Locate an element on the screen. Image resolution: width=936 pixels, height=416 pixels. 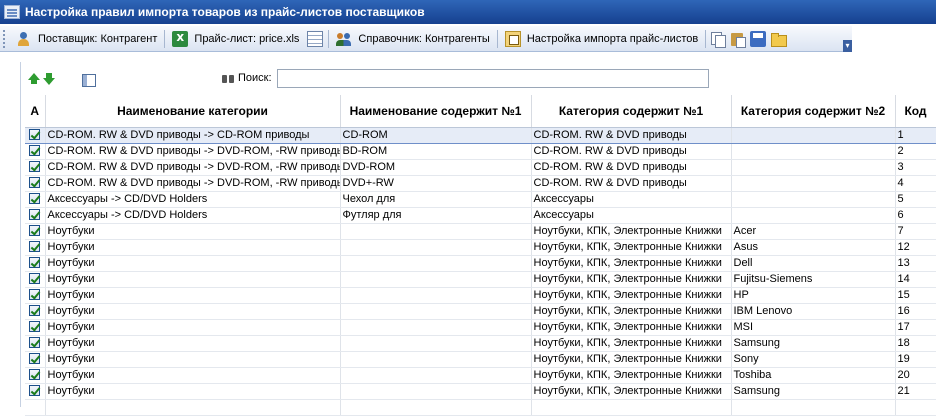
code-cell: 2 is located at coordinates (915, 151).